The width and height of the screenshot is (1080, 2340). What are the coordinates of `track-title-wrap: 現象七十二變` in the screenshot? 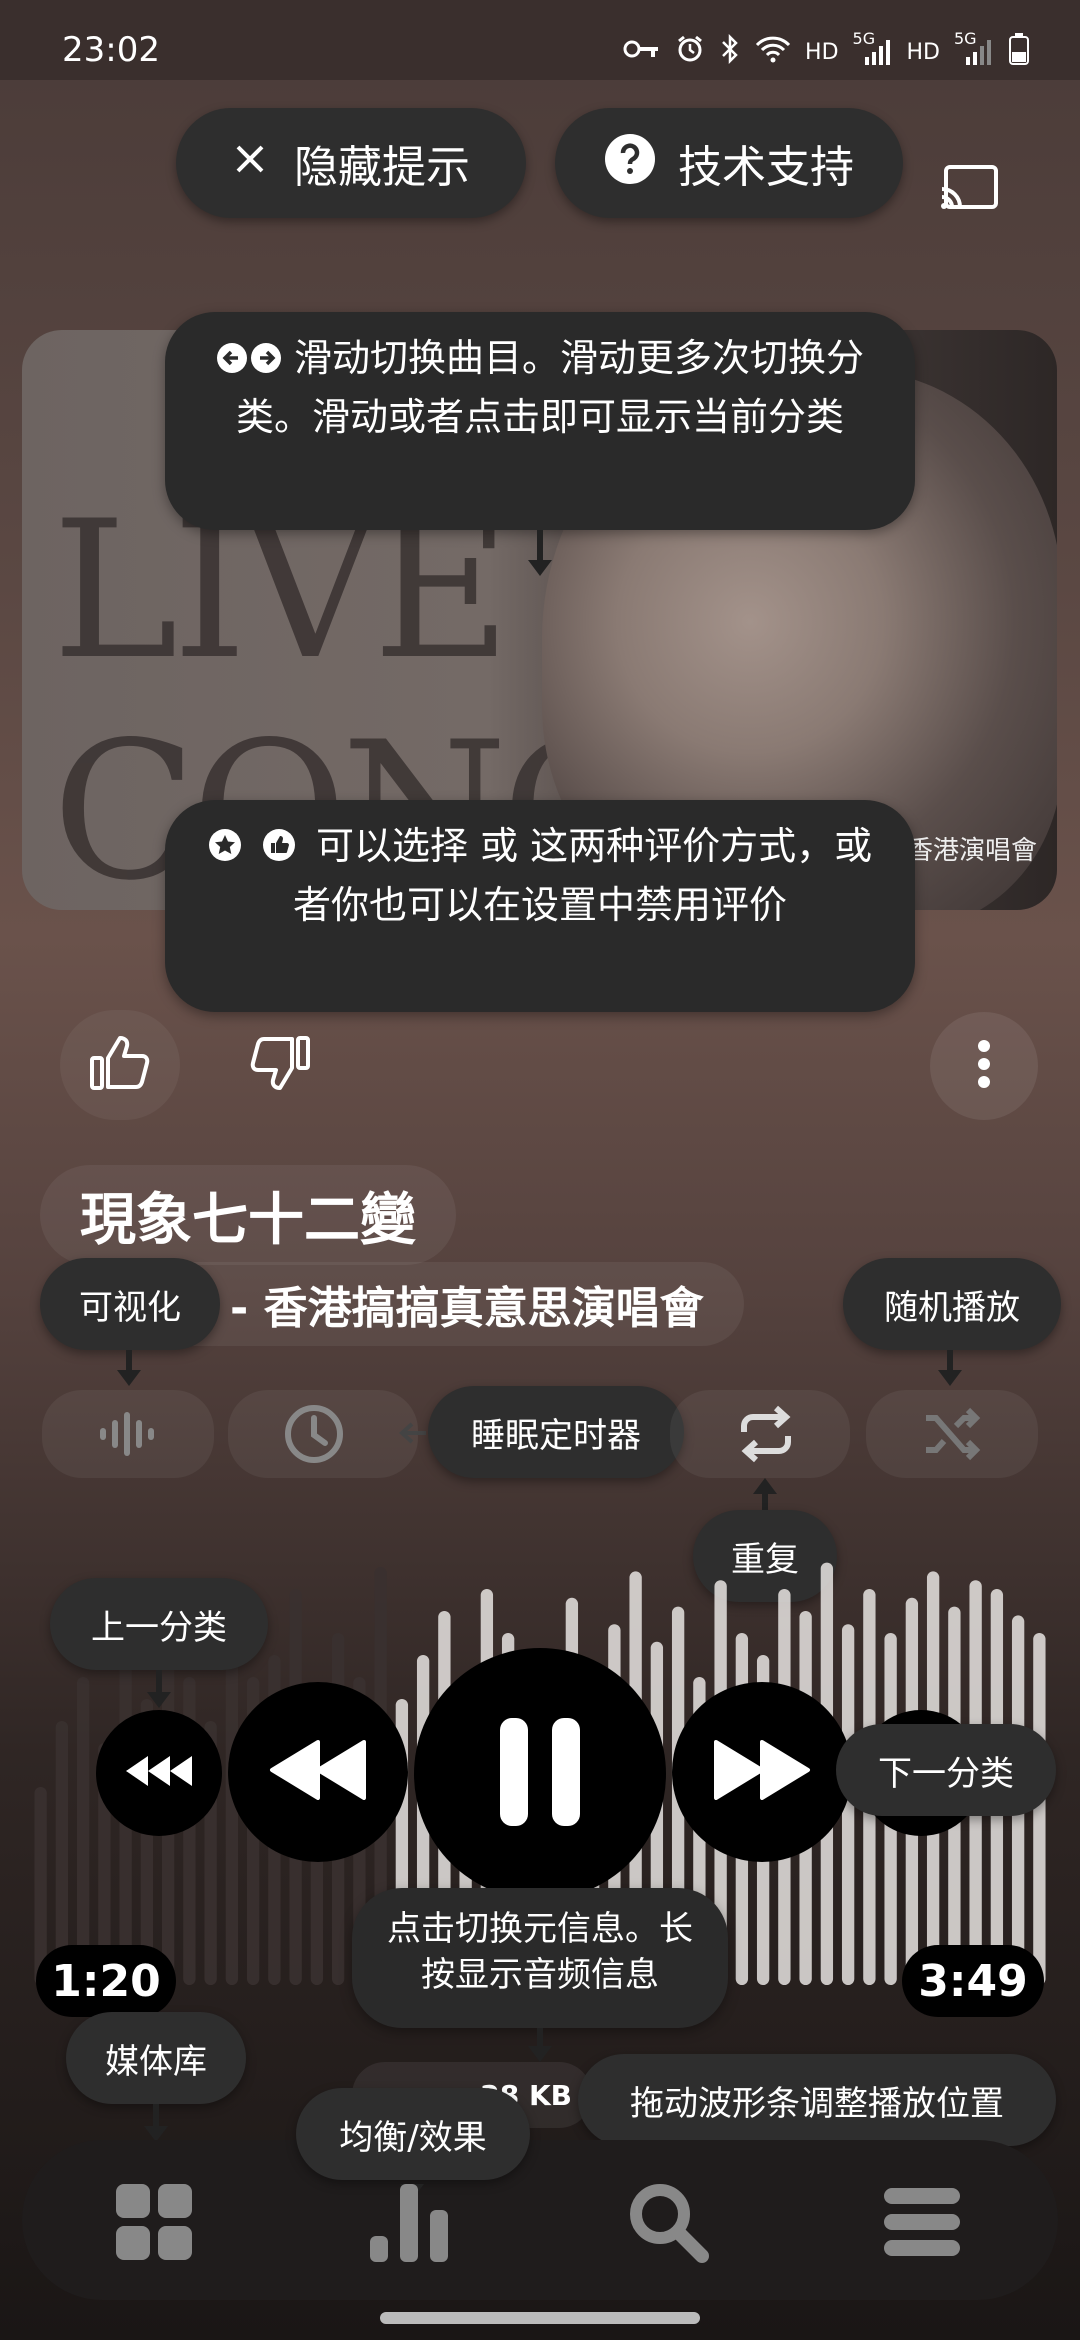 It's located at (248, 1215).